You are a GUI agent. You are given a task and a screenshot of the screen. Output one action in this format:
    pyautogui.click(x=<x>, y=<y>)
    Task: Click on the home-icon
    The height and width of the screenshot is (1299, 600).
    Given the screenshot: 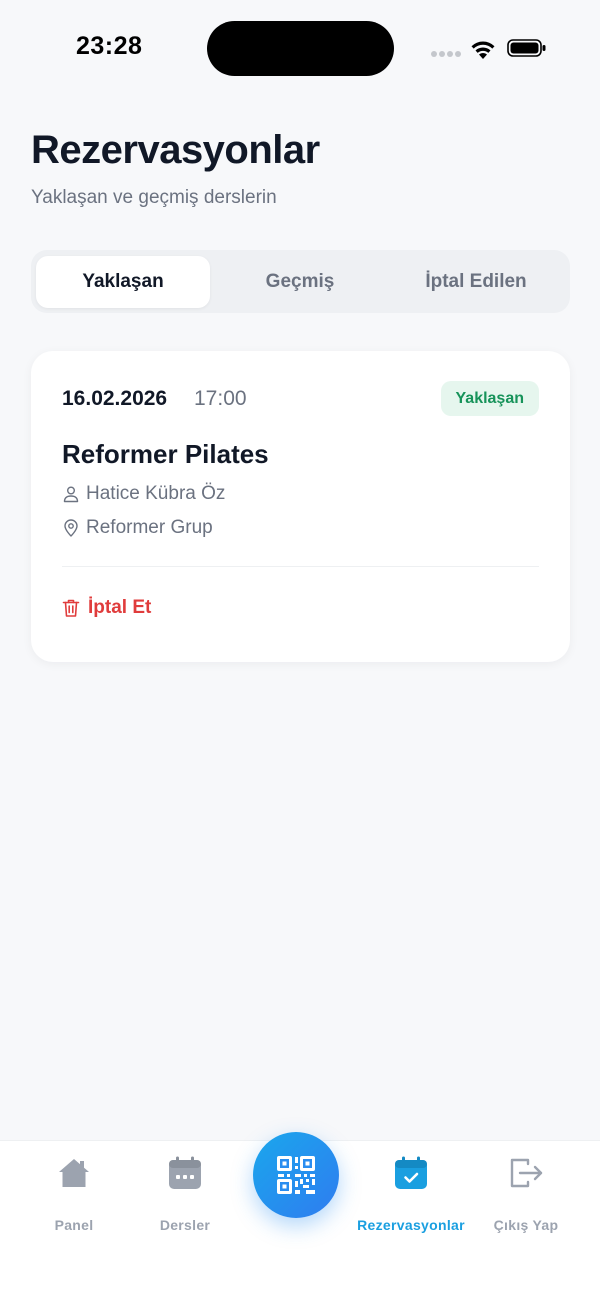 What is the action you would take?
    pyautogui.click(x=74, y=1173)
    